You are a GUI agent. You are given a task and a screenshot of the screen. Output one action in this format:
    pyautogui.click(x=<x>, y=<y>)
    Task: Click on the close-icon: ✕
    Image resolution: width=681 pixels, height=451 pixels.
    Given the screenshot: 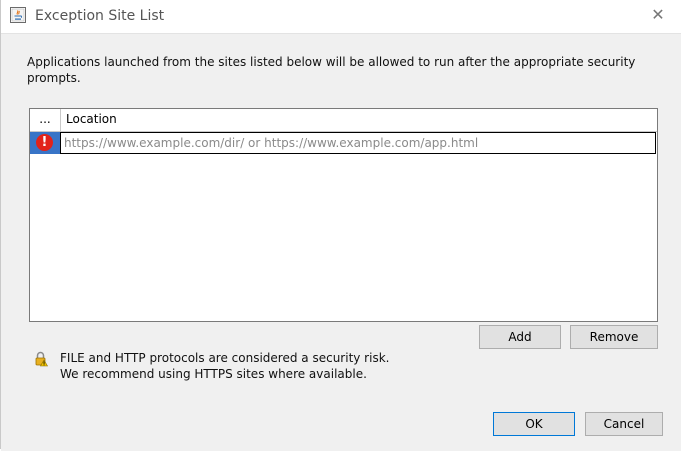 What is the action you would take?
    pyautogui.click(x=658, y=15)
    